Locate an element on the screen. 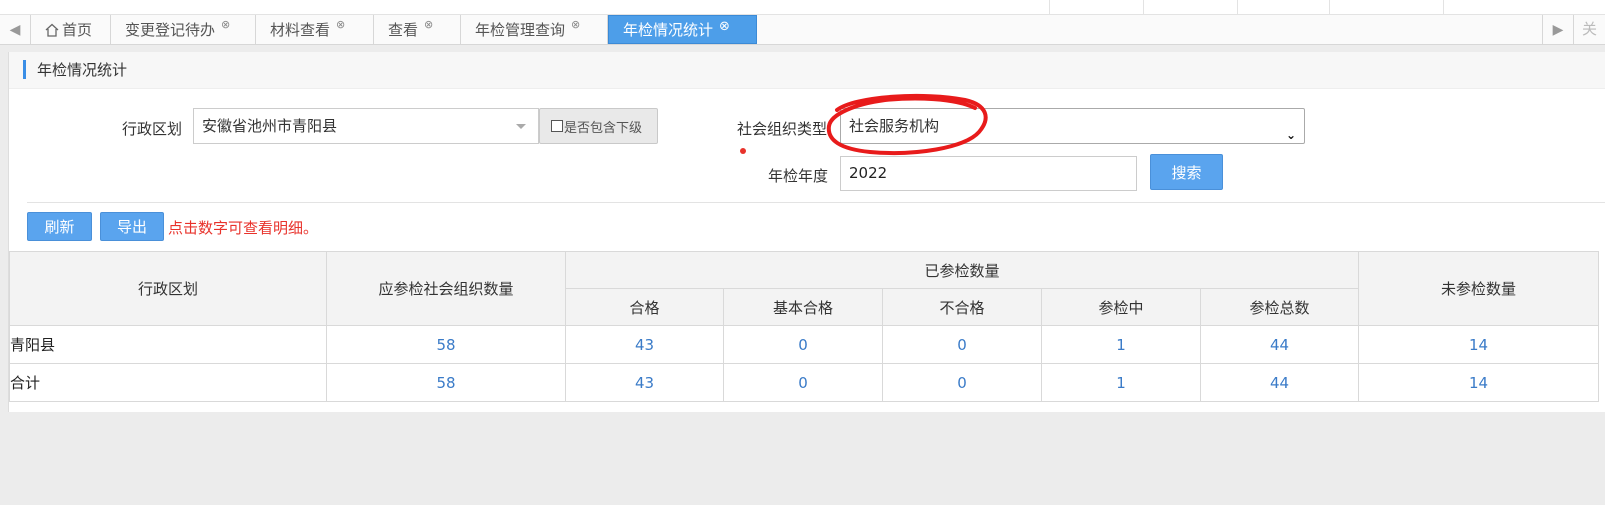 The height and width of the screenshot is (505, 1605). tab-scroll-right-icon: ▶ is located at coordinates (1557, 29).